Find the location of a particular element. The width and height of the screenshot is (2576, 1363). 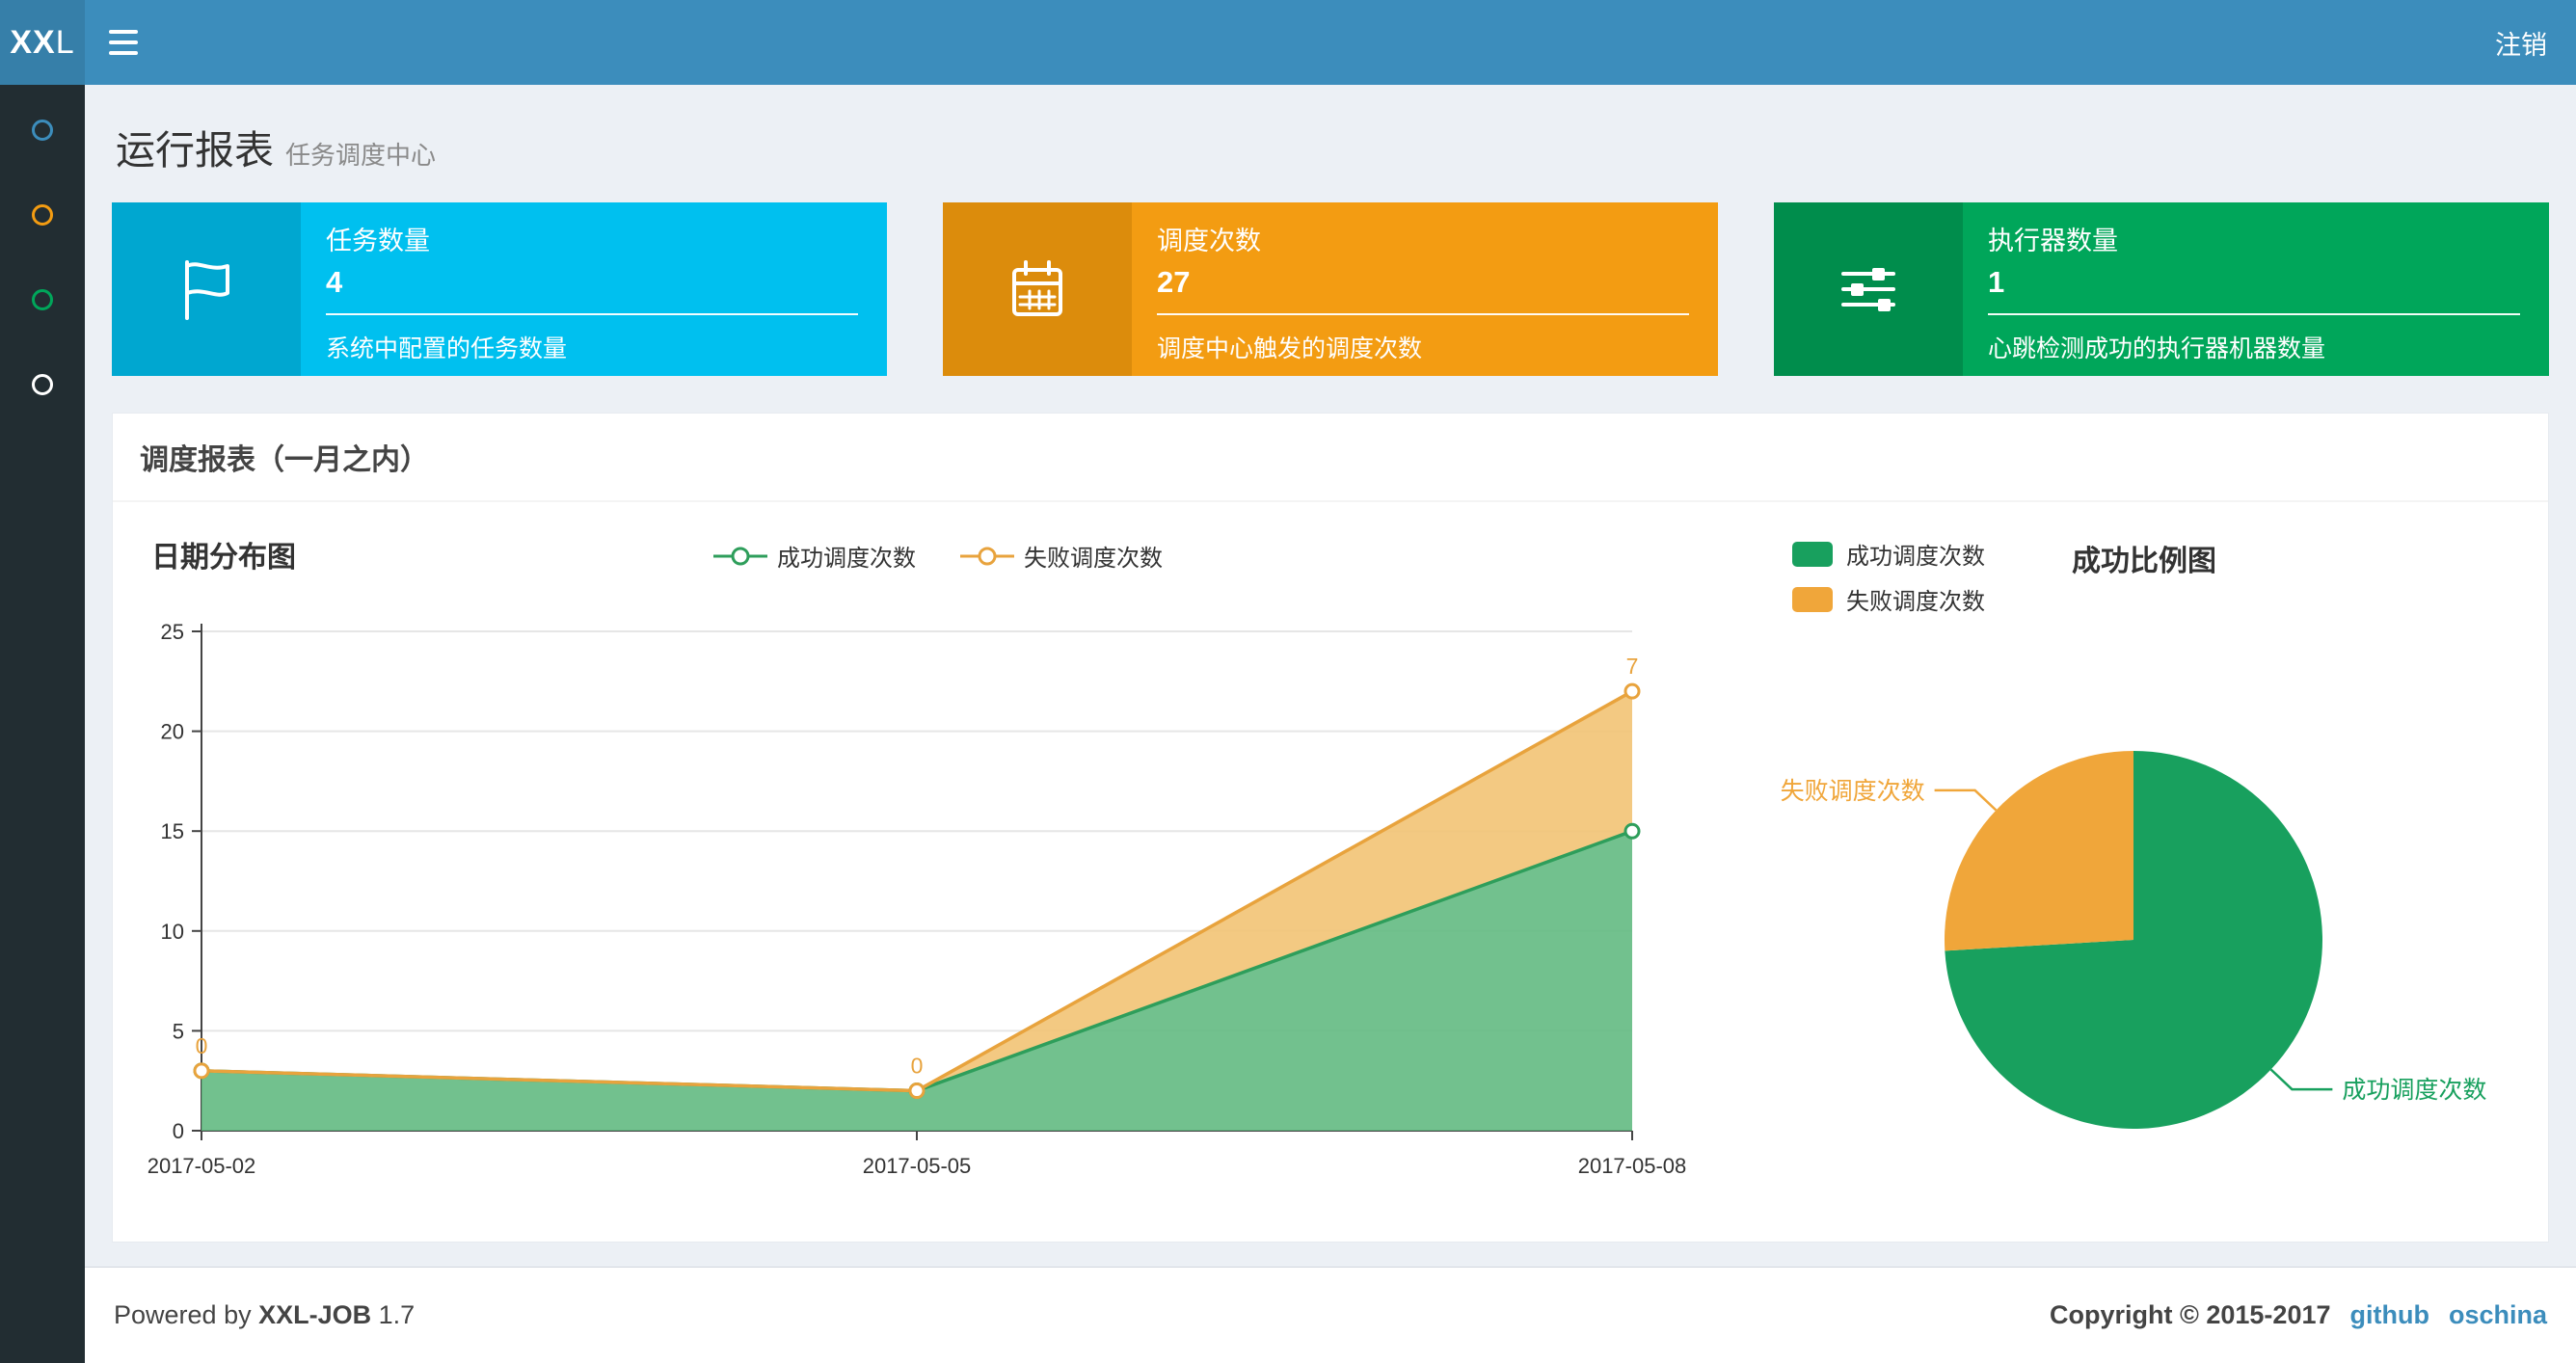

trigger-count-box: 调度次数 27 调度中心触发的调度次数 is located at coordinates (1330, 289).